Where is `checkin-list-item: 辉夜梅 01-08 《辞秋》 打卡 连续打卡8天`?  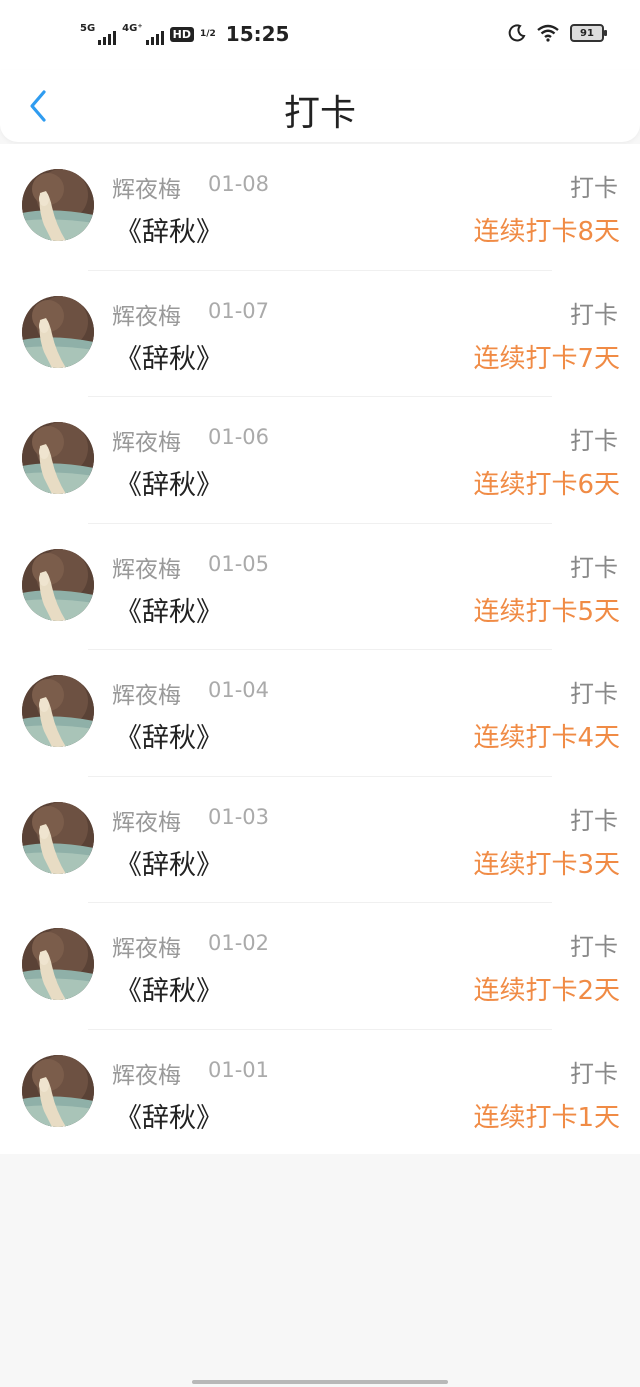 checkin-list-item: 辉夜梅 01-08 《辞秋》 打卡 连续打卡8天 is located at coordinates (320, 207).